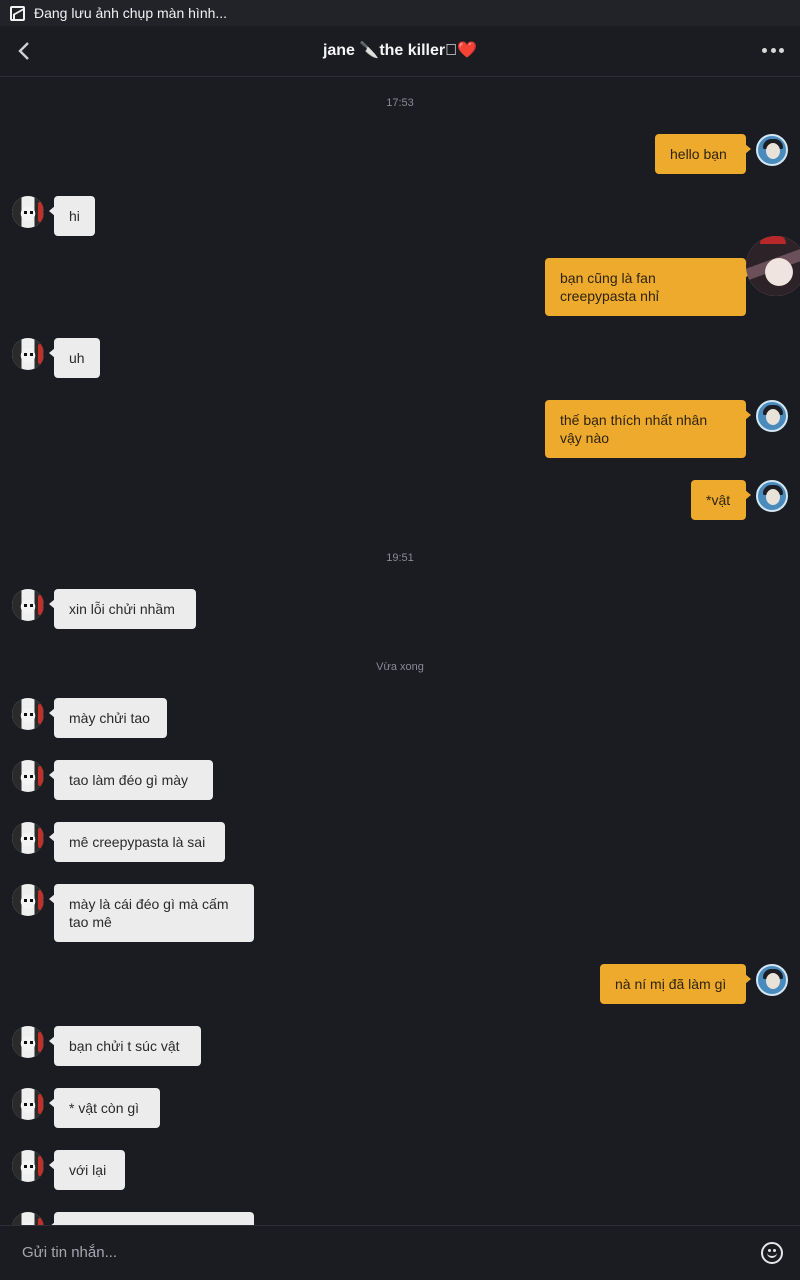  What do you see at coordinates (648, 287) in the screenshot?
I see `message-bubble-outgoing: bạn cũng là fan creepypasta nhỉ` at bounding box center [648, 287].